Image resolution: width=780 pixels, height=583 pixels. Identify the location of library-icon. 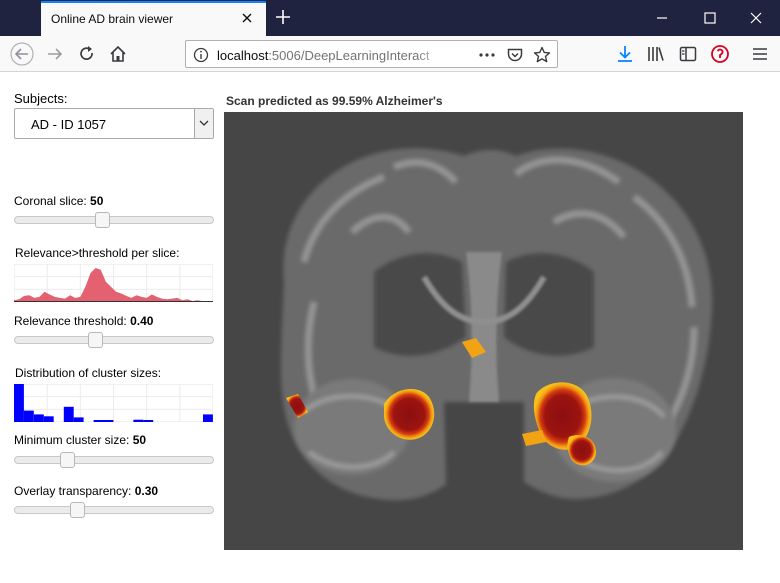
(656, 54).